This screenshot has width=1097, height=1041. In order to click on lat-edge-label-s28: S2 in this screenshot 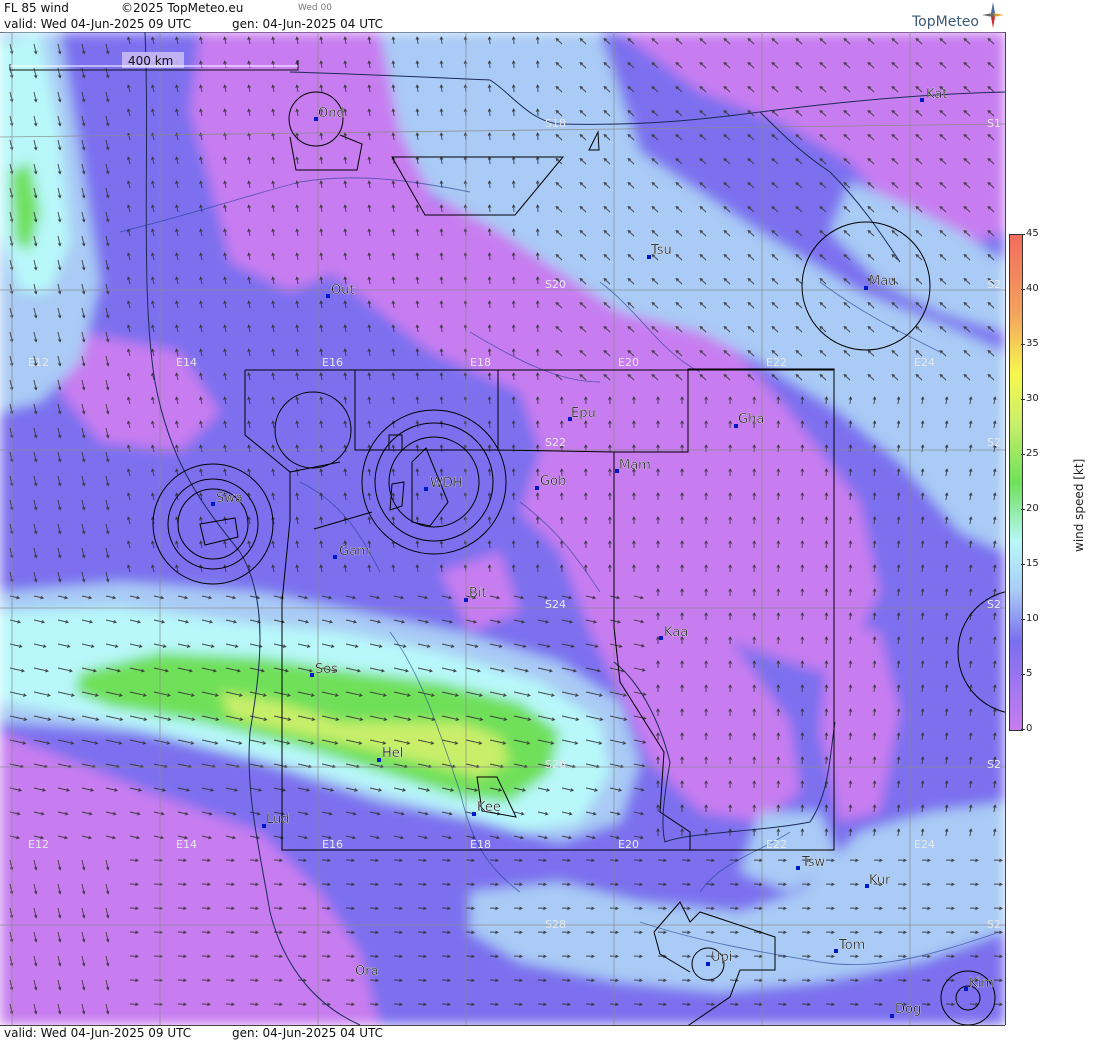, I will do `click(994, 924)`.